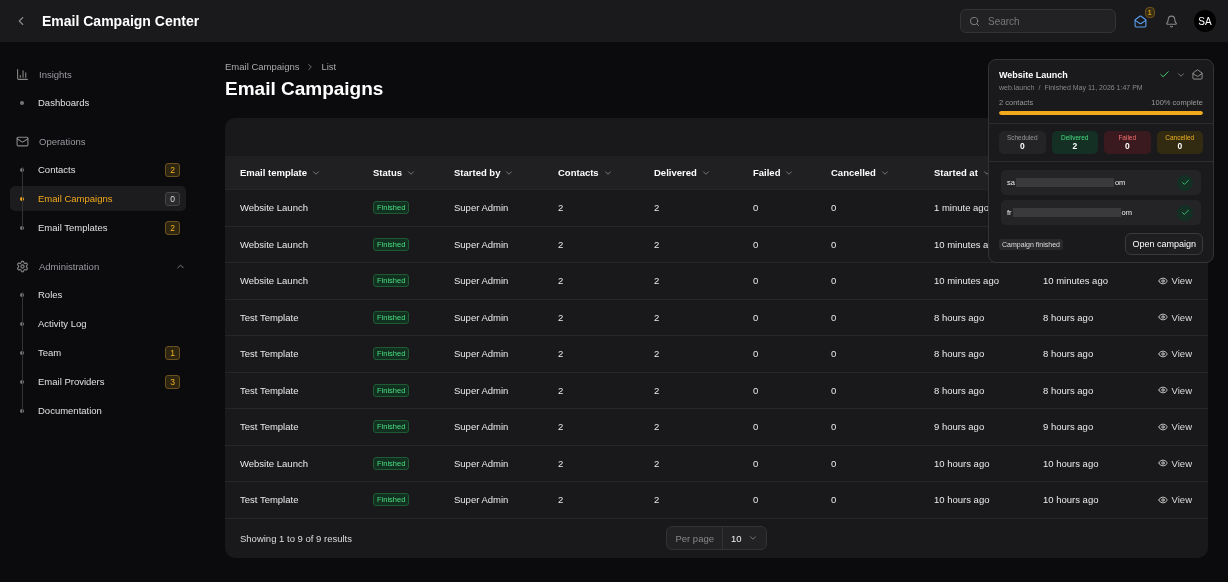 This screenshot has width=1228, height=582. I want to click on column-header: Contacts, so click(606, 172).